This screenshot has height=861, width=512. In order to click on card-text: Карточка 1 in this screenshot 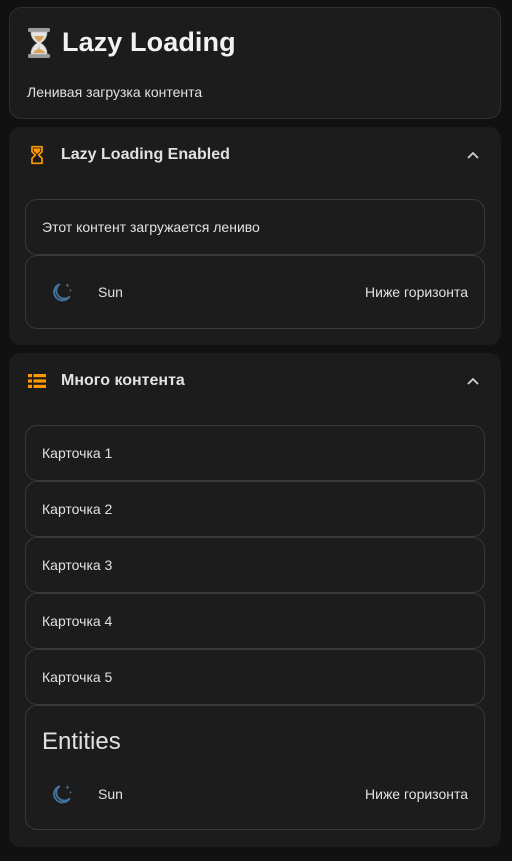, I will do `click(77, 453)`.